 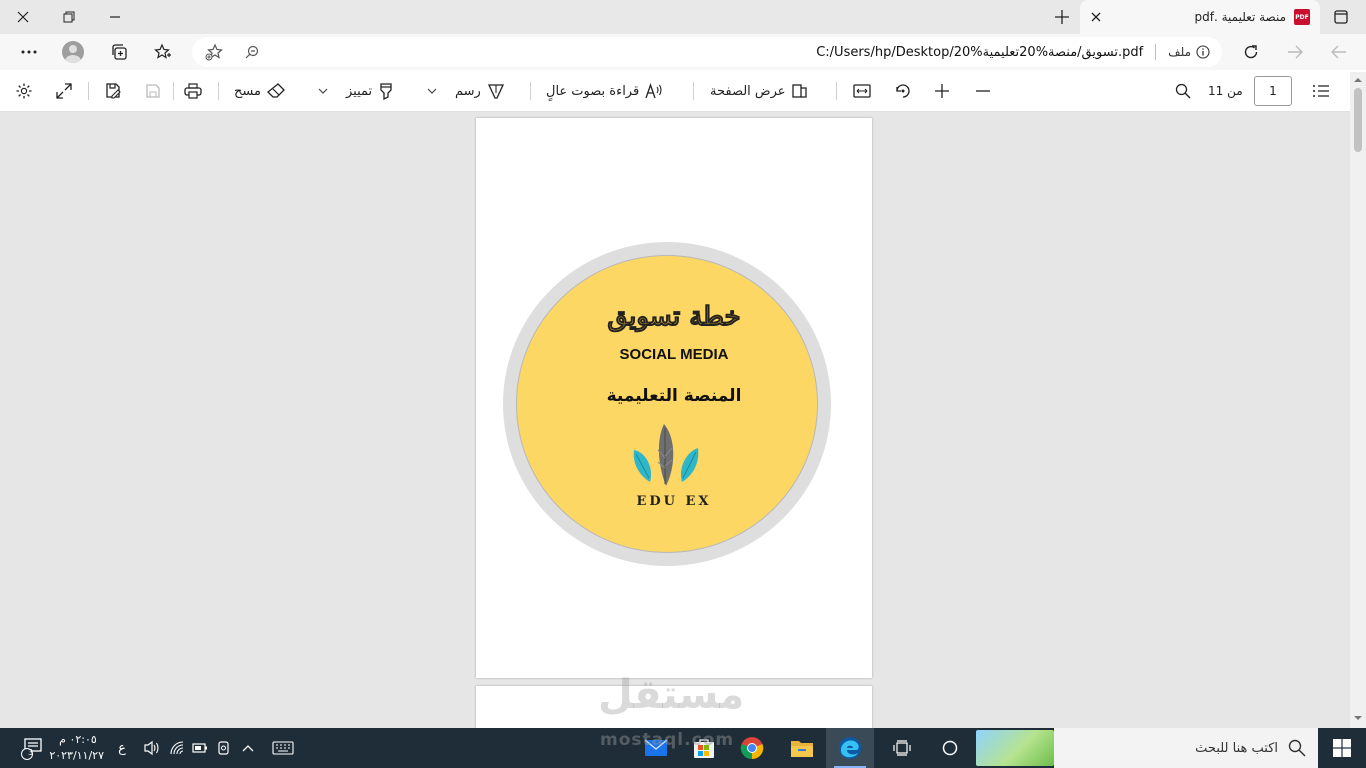 I want to click on network-button, so click(x=178, y=748).